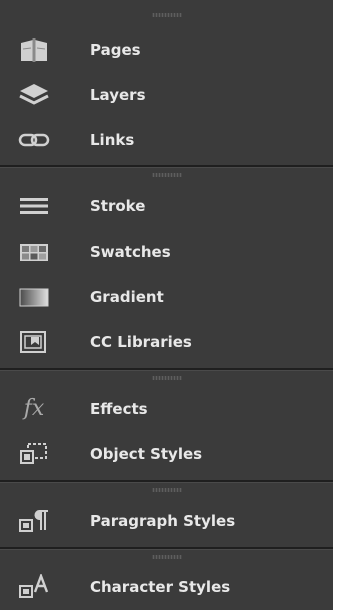  What do you see at coordinates (115, 50) in the screenshot?
I see `panel-item-label: Pages` at bounding box center [115, 50].